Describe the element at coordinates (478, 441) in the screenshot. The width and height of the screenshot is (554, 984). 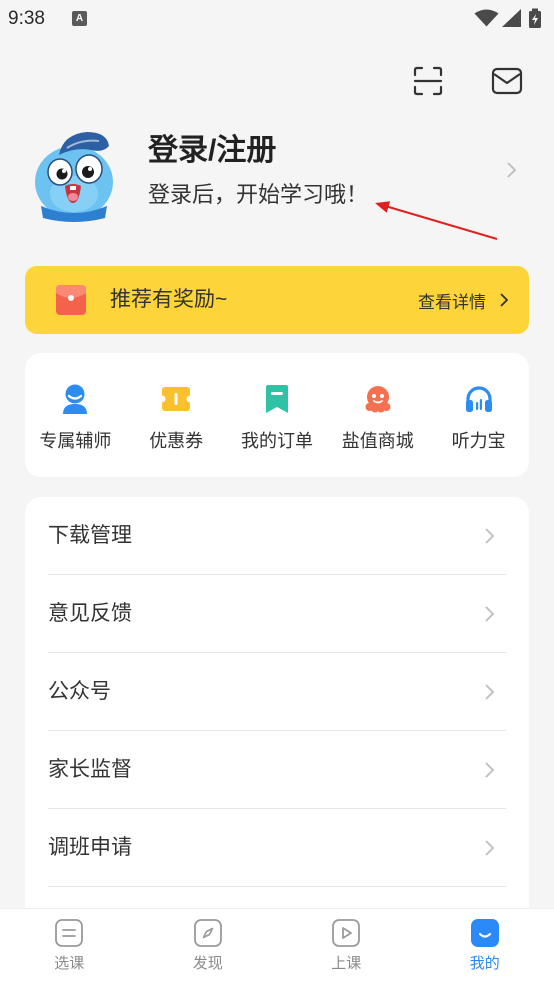
I see `feature-label: 听力宝` at that location.